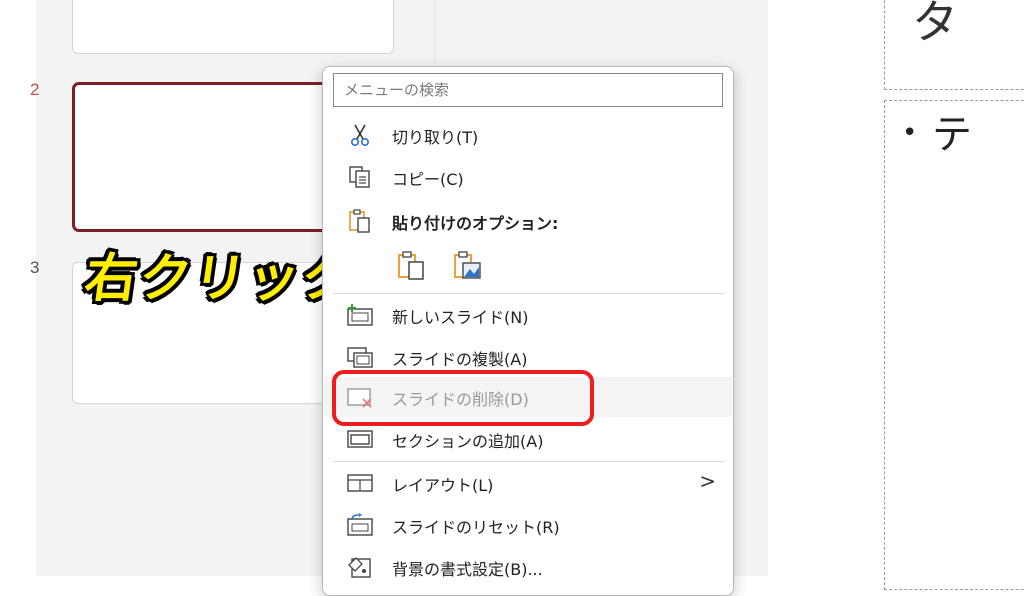  What do you see at coordinates (35, 267) in the screenshot?
I see `slide-number-3: 3` at bounding box center [35, 267].